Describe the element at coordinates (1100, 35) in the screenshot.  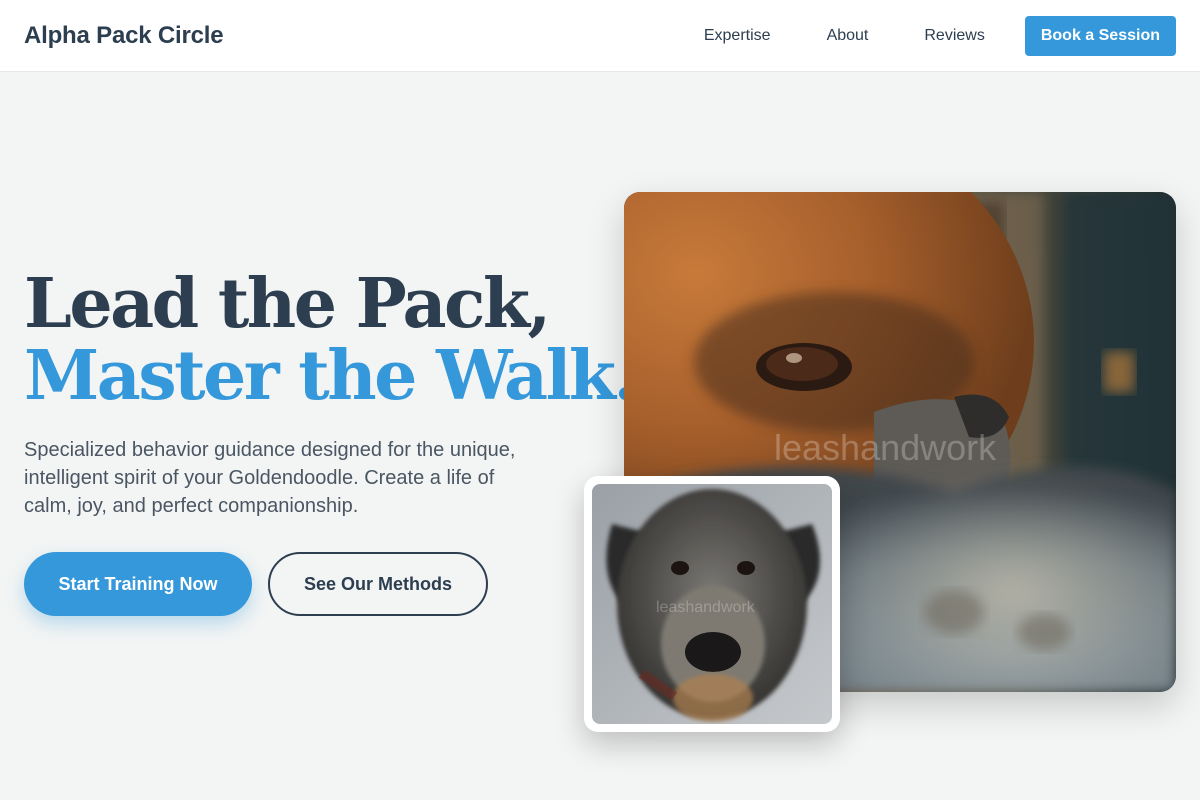
I see `book-session-button: Book a Session` at that location.